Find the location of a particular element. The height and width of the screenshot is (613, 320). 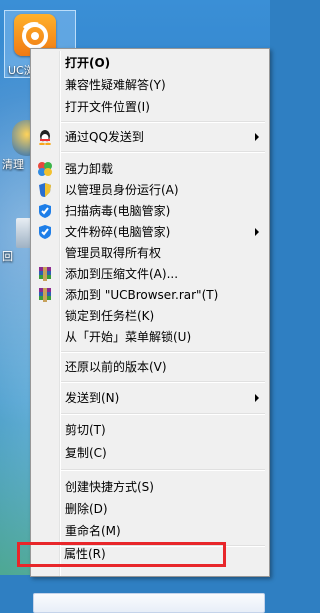

properties-hover is located at coordinates (149, 603).